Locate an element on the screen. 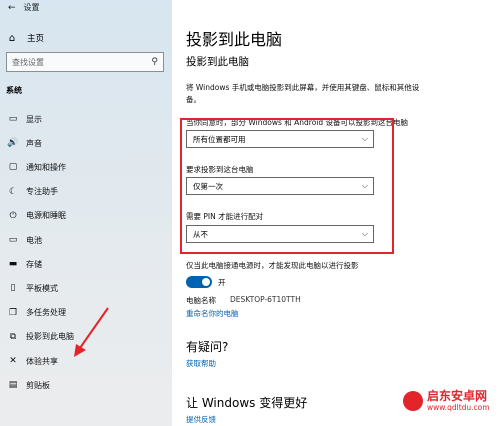 This screenshot has height=426, width=500. improve-heading: 让 Windows 变得更好 is located at coordinates (247, 403).